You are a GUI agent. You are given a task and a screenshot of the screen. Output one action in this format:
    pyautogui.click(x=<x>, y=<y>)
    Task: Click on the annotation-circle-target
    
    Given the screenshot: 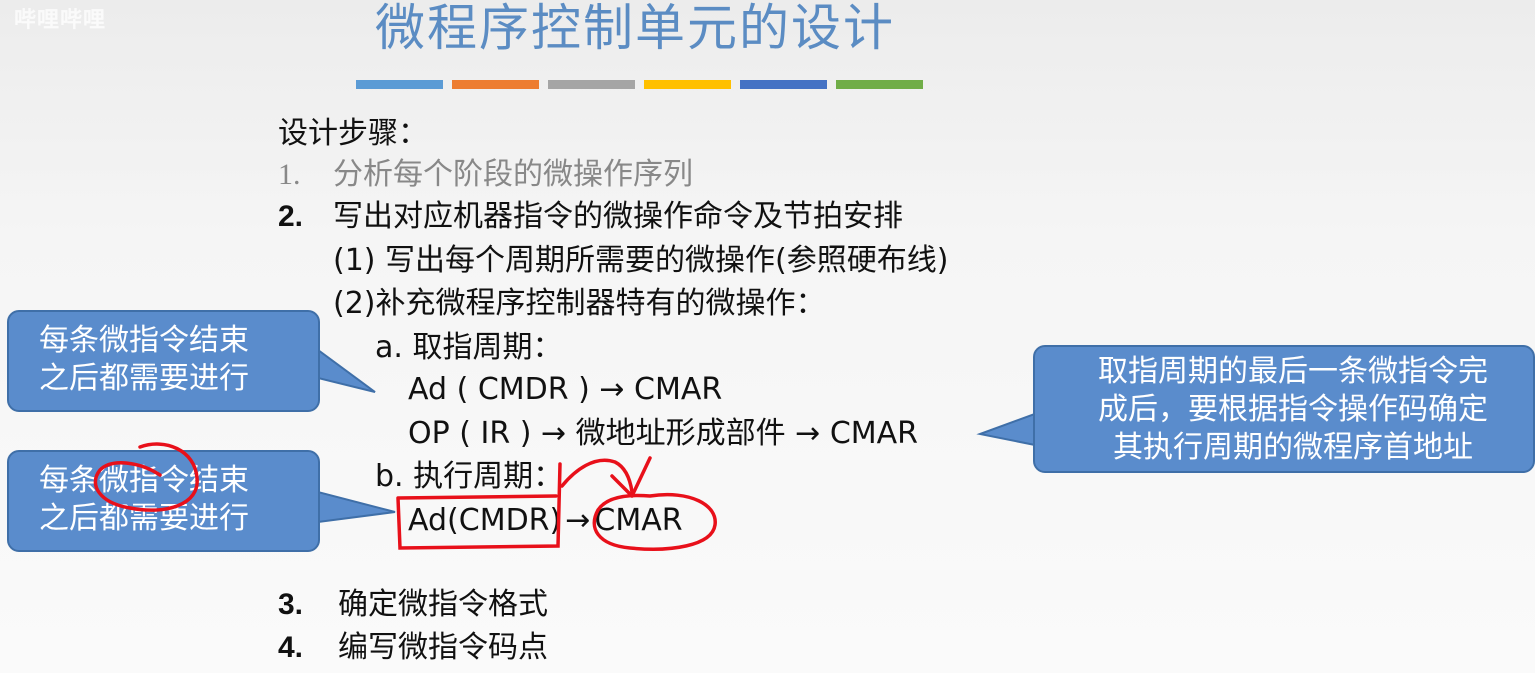 What is the action you would take?
    pyautogui.click(x=654, y=522)
    